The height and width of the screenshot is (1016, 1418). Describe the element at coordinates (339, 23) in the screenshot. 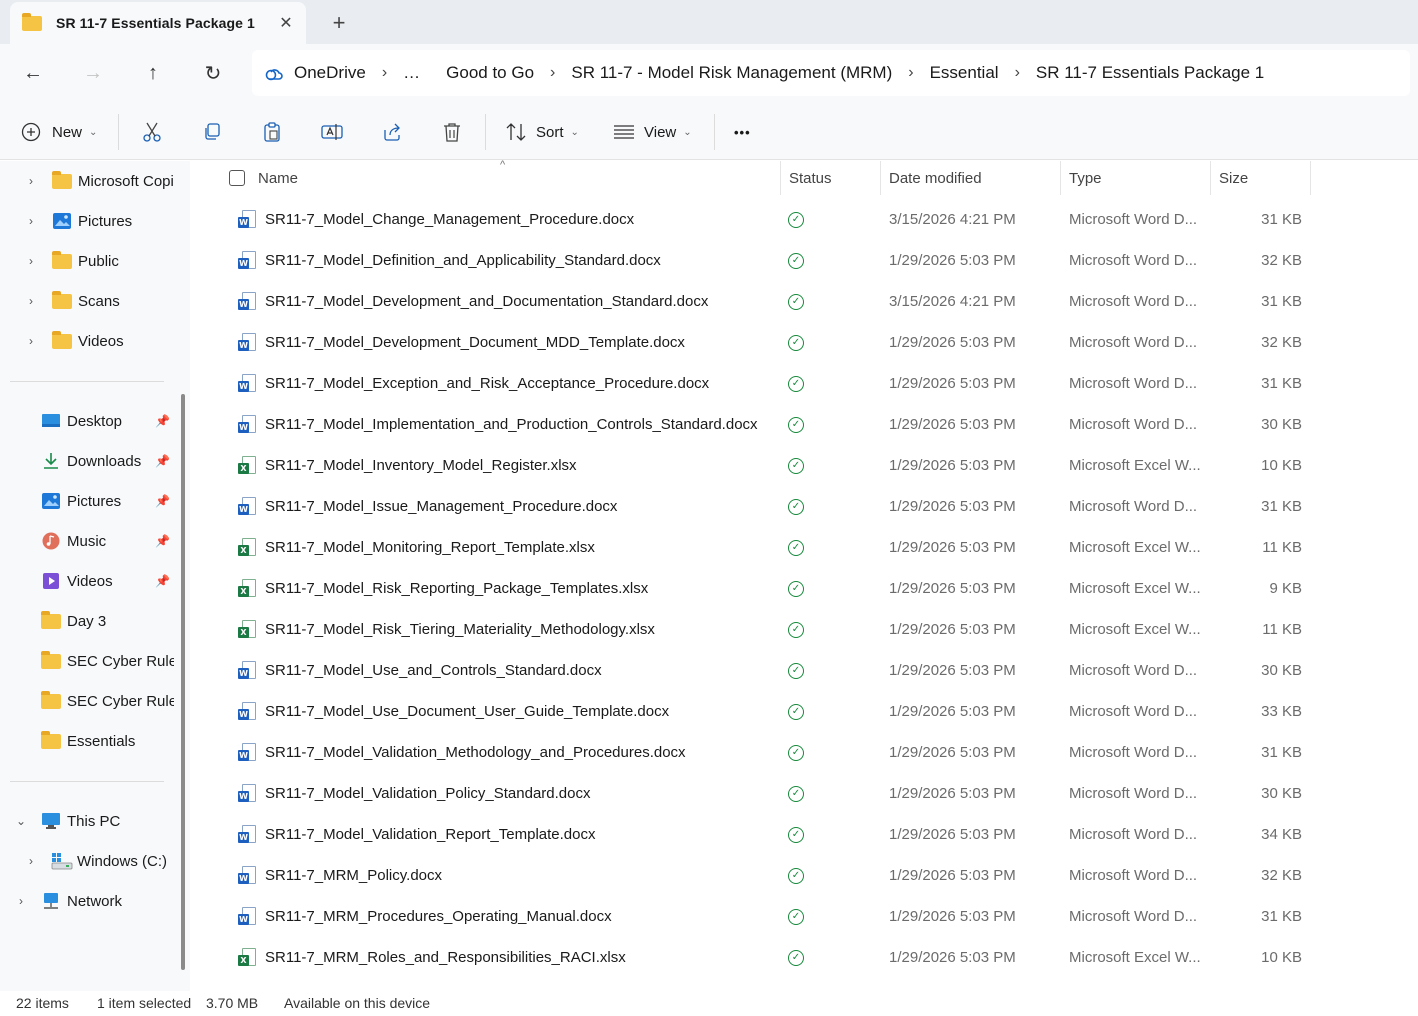

I see `new-tab-button: +` at that location.